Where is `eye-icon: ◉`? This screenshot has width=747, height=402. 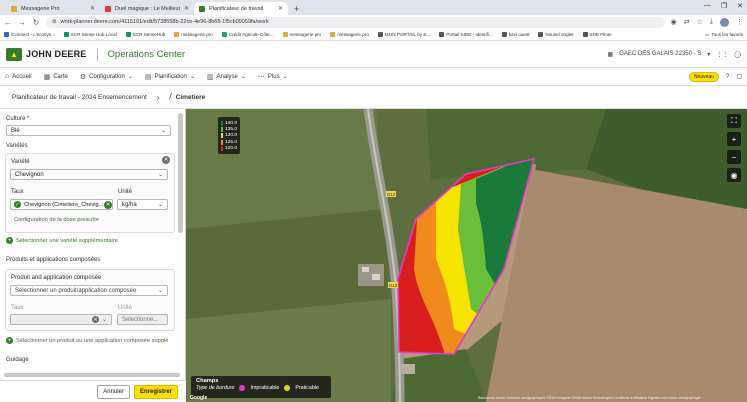
eye-icon: ◉ is located at coordinates (674, 22).